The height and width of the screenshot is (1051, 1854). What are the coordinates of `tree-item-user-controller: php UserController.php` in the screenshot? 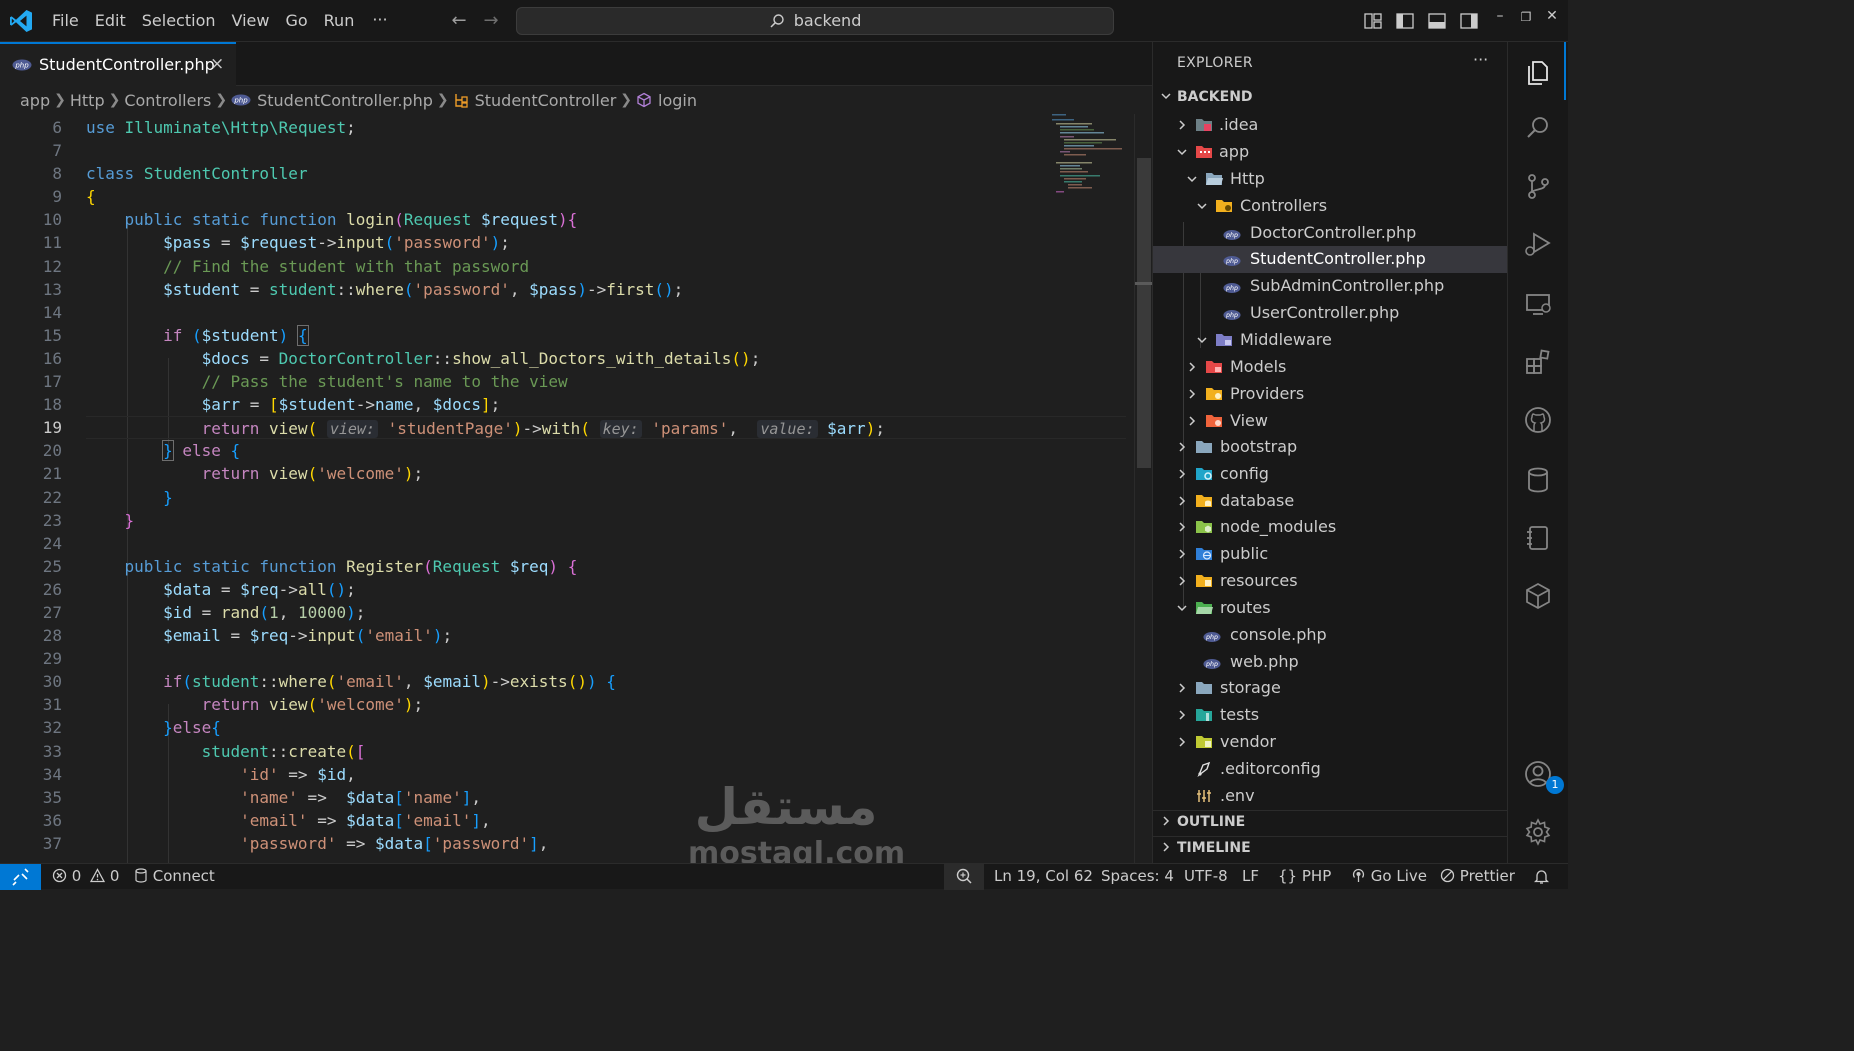 It's located at (1330, 313).